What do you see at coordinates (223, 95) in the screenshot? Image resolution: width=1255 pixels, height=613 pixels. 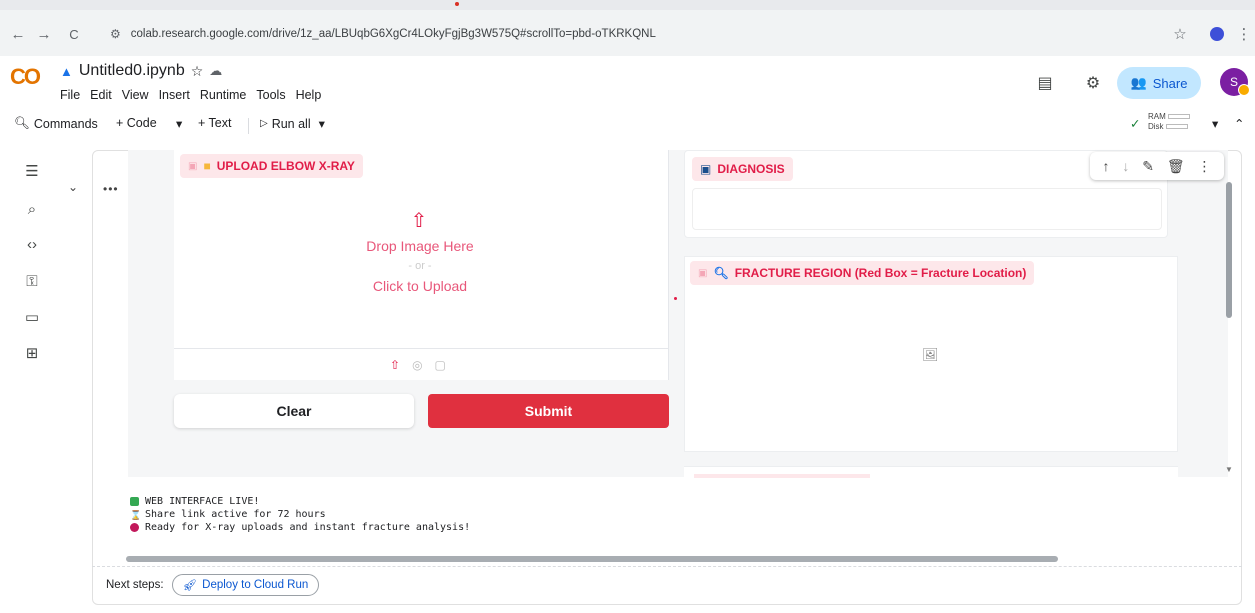 I see `menu-runtime: Runtime` at bounding box center [223, 95].